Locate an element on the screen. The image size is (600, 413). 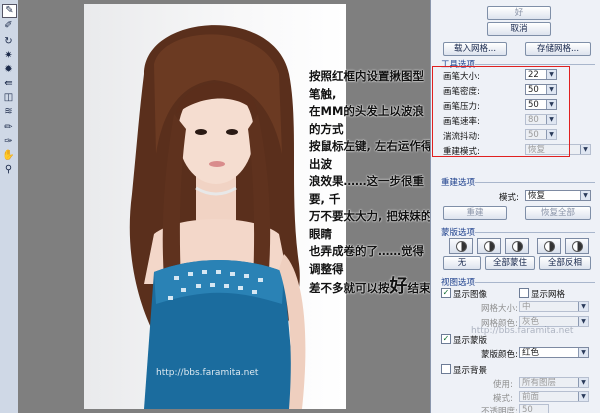
restore-all-button: 恢复全部 is located at coordinates (558, 213).